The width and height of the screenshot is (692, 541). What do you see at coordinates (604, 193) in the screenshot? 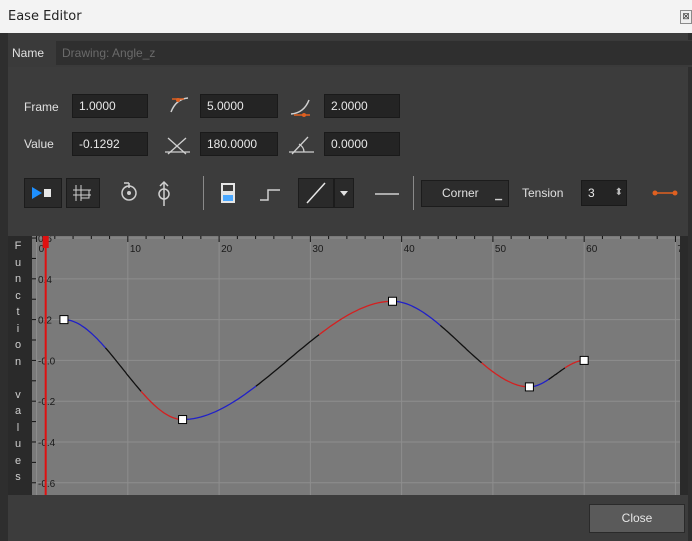
I see `tension-field: 3 ⬍` at bounding box center [604, 193].